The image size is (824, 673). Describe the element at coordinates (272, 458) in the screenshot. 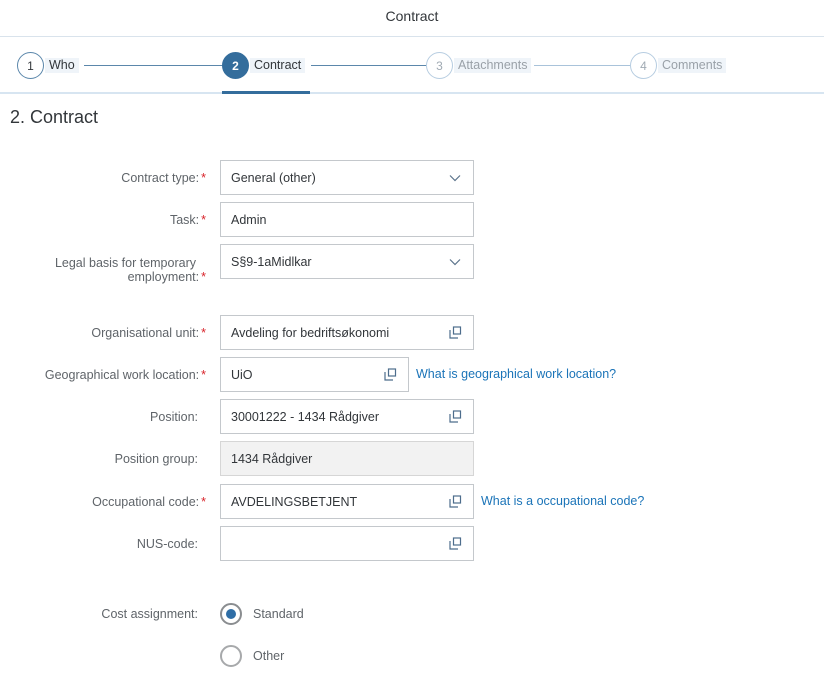

I see `readonly-value: 1434 Rådgiver` at that location.